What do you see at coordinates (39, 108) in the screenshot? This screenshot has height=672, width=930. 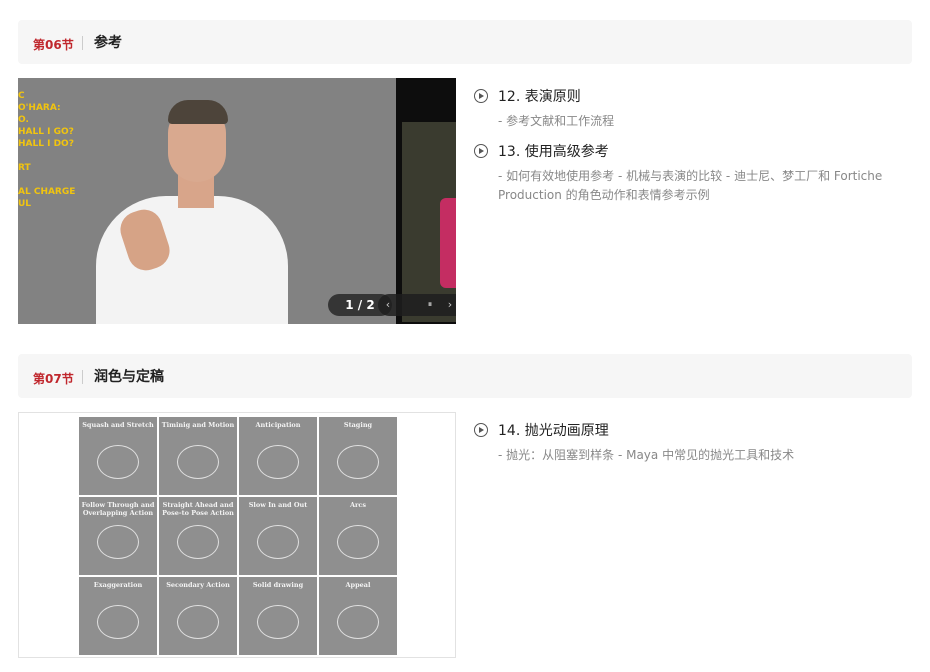 I see `overlay-line: O'HARA:` at bounding box center [39, 108].